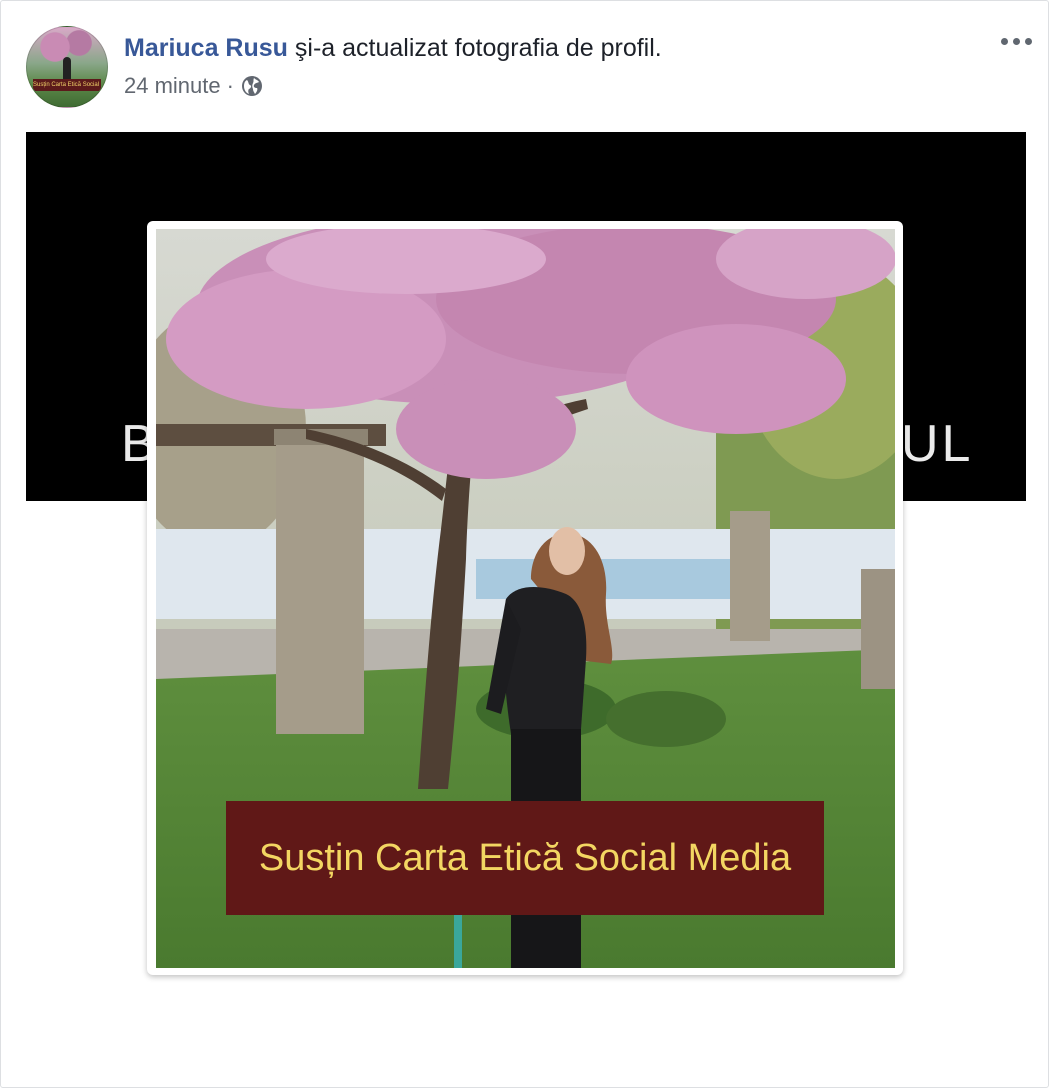 The width and height of the screenshot is (1051, 1090). What do you see at coordinates (172, 86) in the screenshot?
I see `post-timestamp: 24 minute` at bounding box center [172, 86].